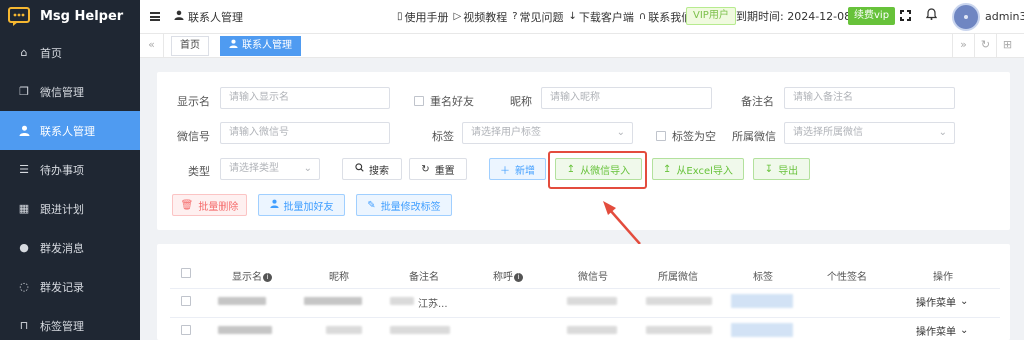  What do you see at coordinates (62, 326) in the screenshot?
I see `sidebar-item-label: 标签管理` at bounding box center [62, 326].